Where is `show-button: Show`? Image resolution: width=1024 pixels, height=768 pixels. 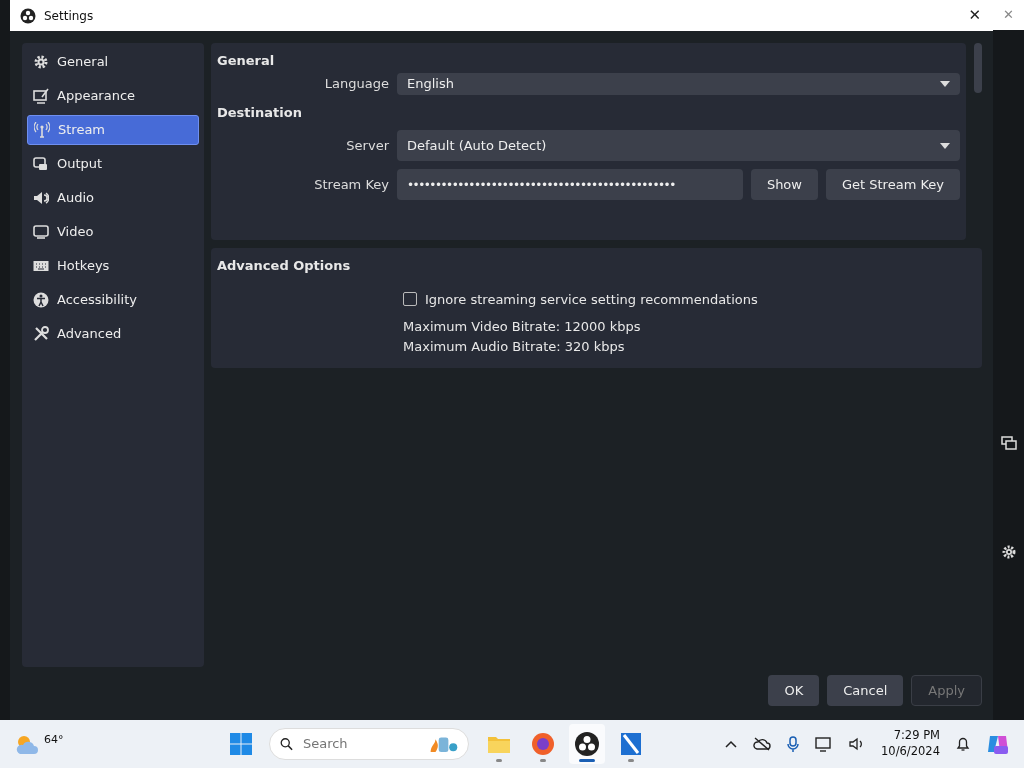
show-button: Show is located at coordinates (784, 184).